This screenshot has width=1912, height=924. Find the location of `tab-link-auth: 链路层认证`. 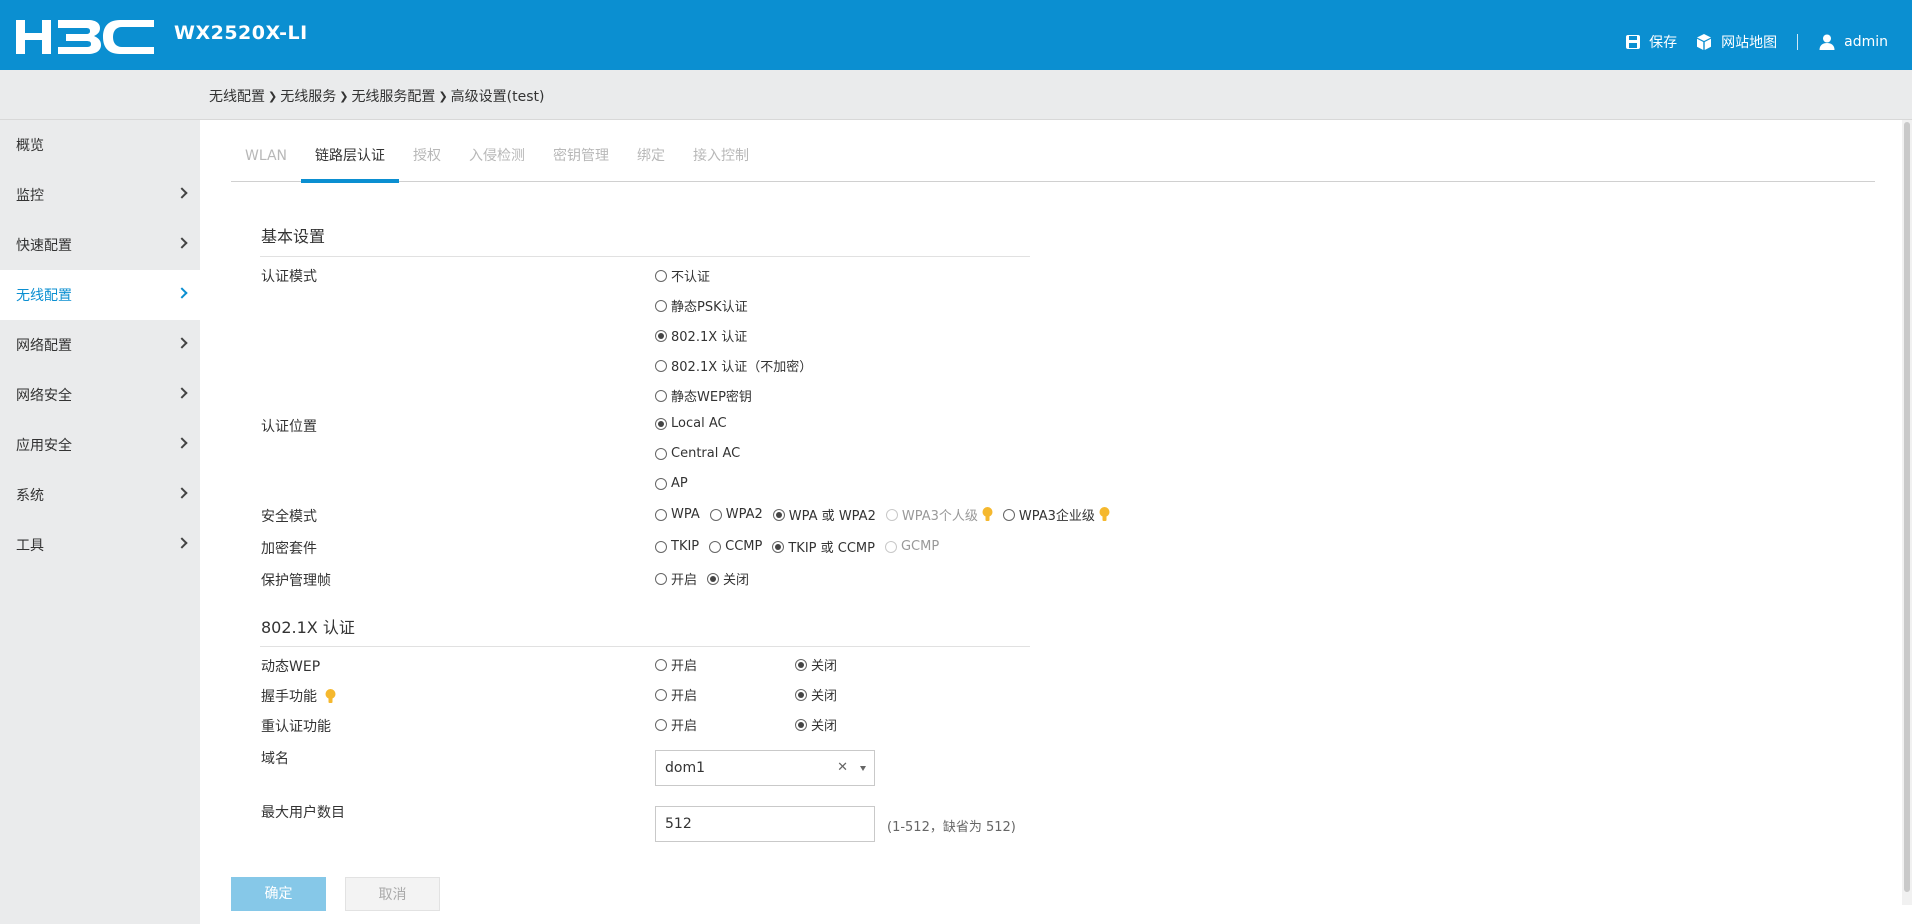

tab-link-auth: 链路层认证 is located at coordinates (350, 159).